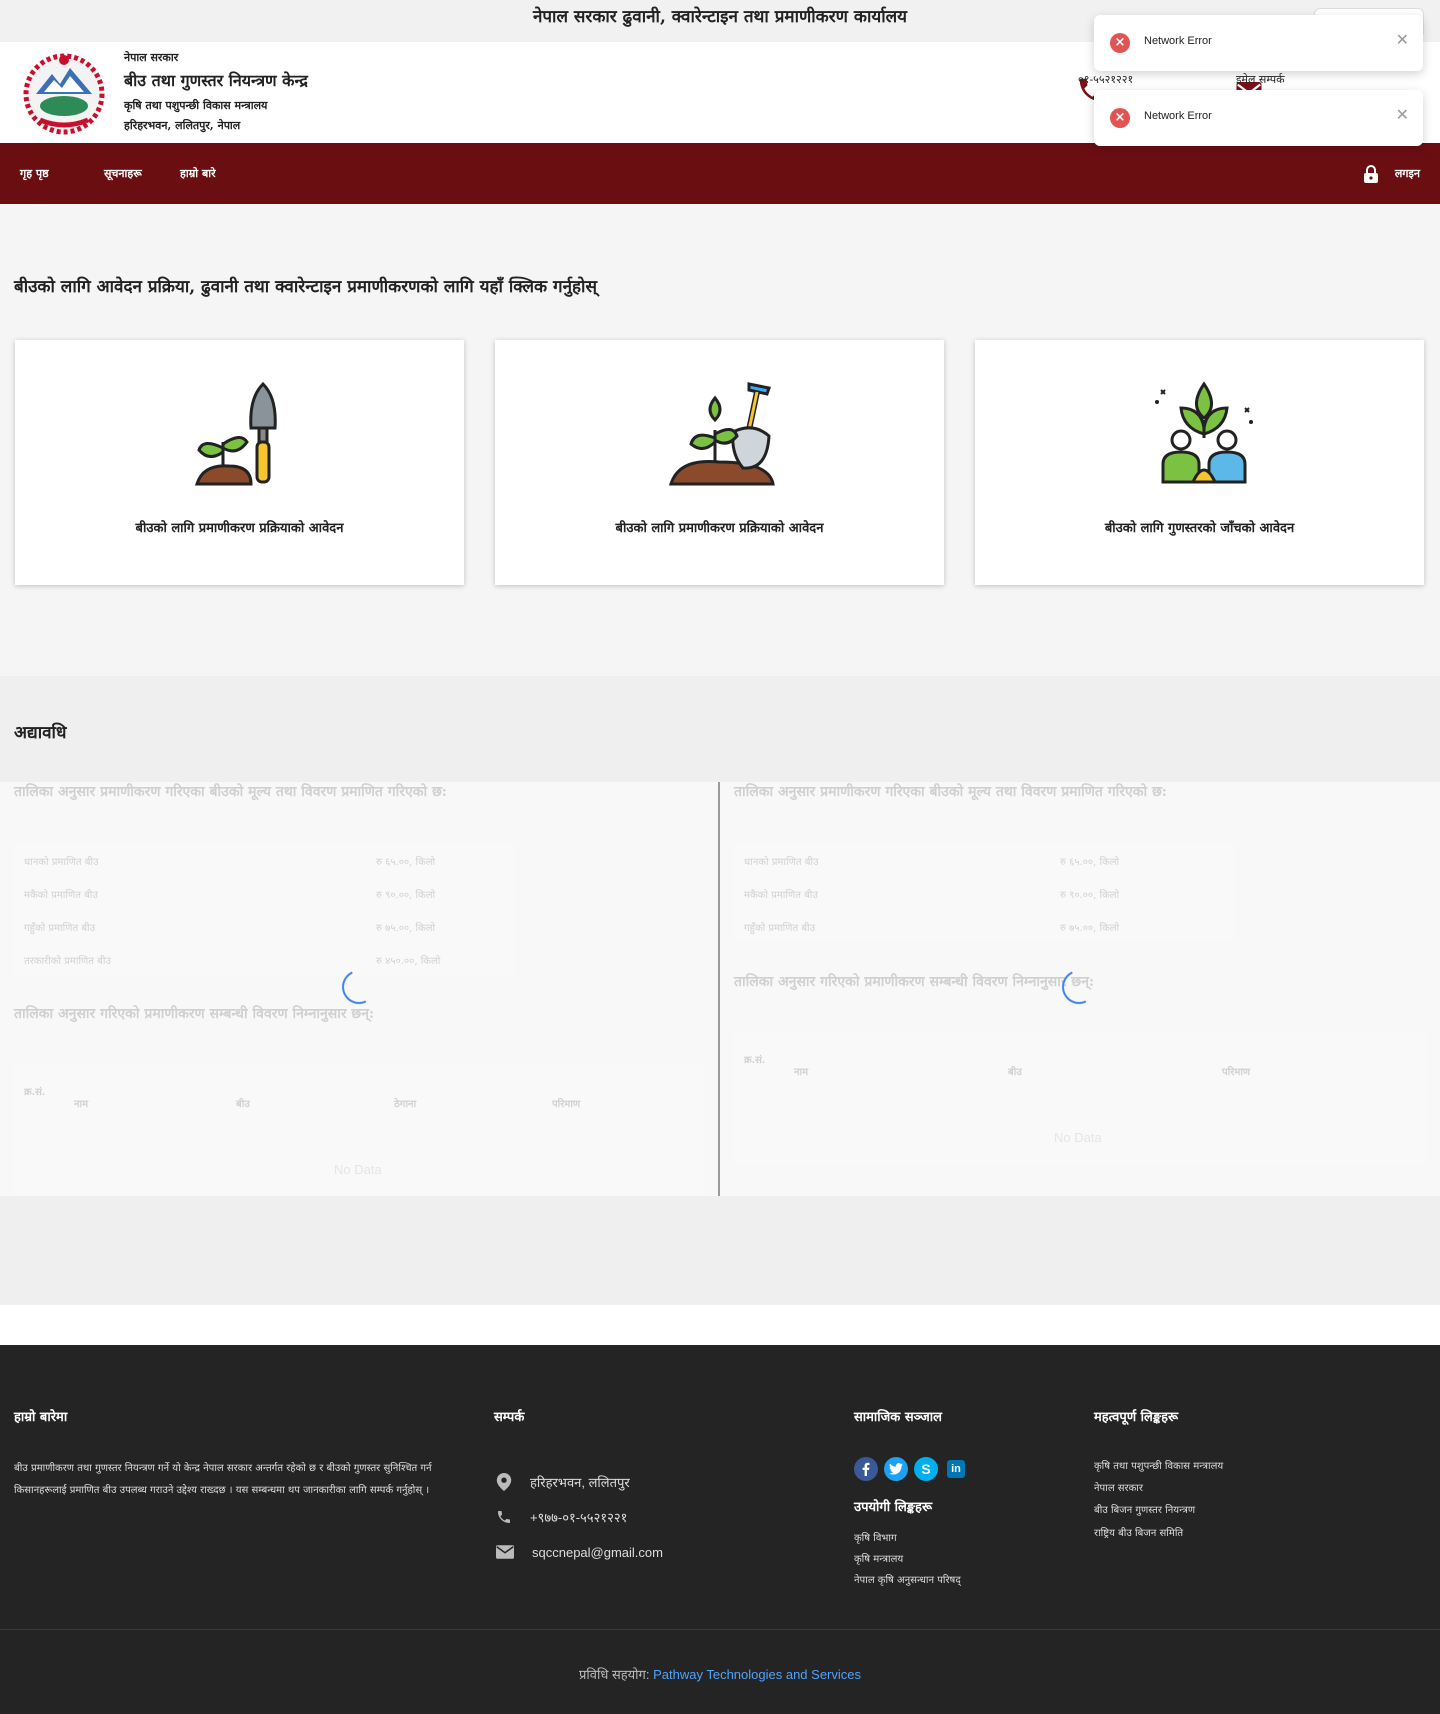 The width and height of the screenshot is (1440, 1714). I want to click on service-card-certification-2: बीउको लागि प्रमाणीकरण प्रक्रियाको आवेदन, so click(719, 462).